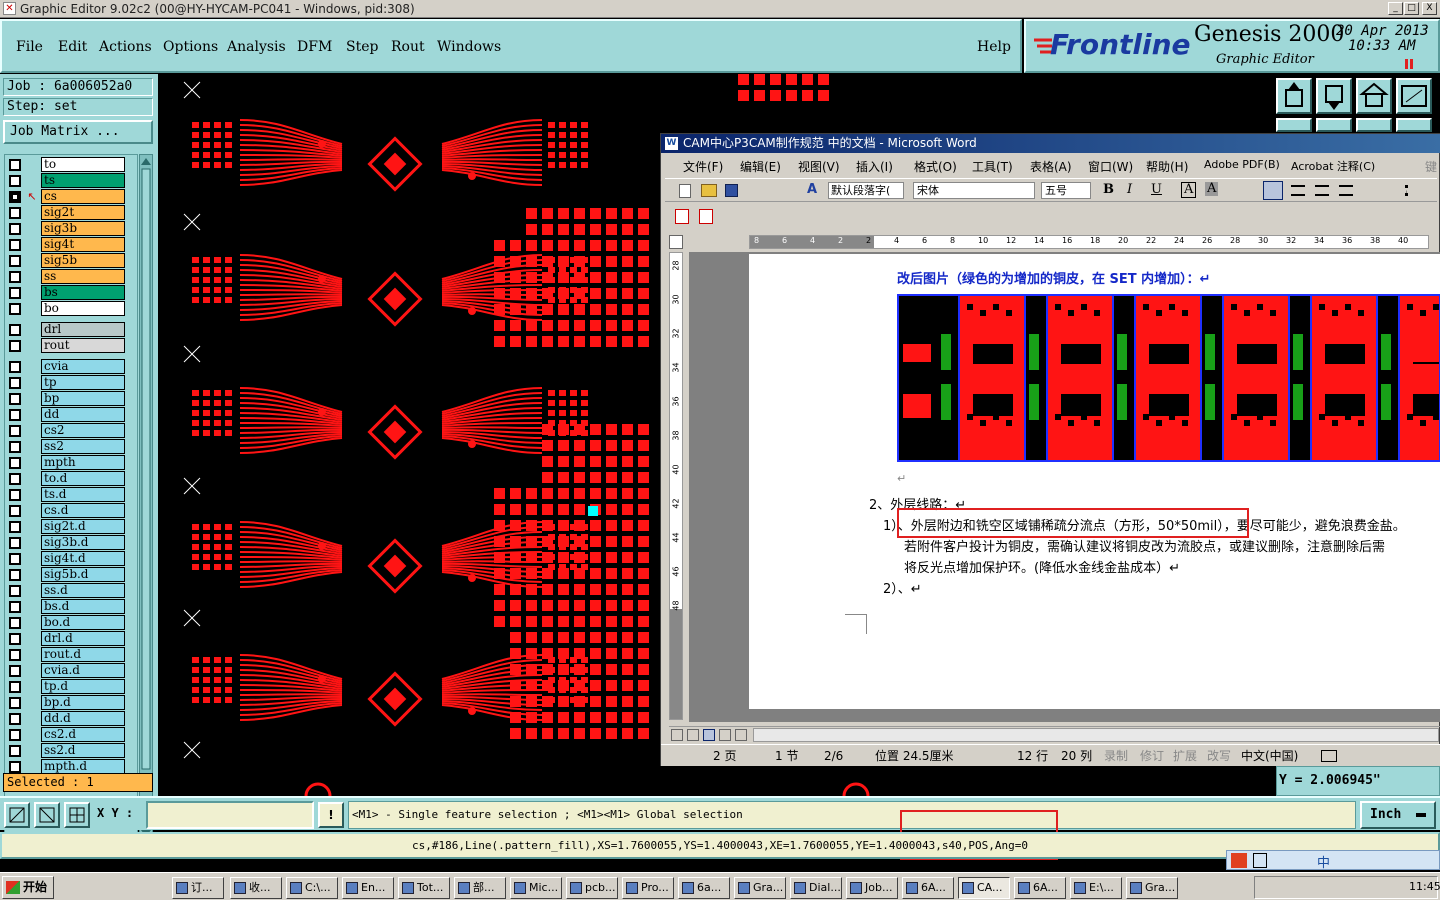  What do you see at coordinates (71, 330) in the screenshot?
I see `layer-row: drl` at bounding box center [71, 330].